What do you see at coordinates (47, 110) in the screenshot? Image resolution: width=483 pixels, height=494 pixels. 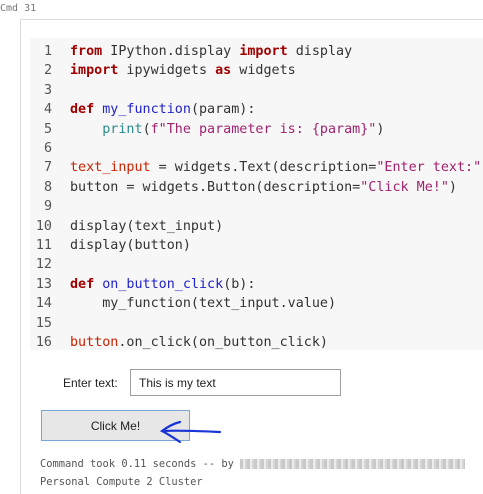 I see `line-number: 4` at bounding box center [47, 110].